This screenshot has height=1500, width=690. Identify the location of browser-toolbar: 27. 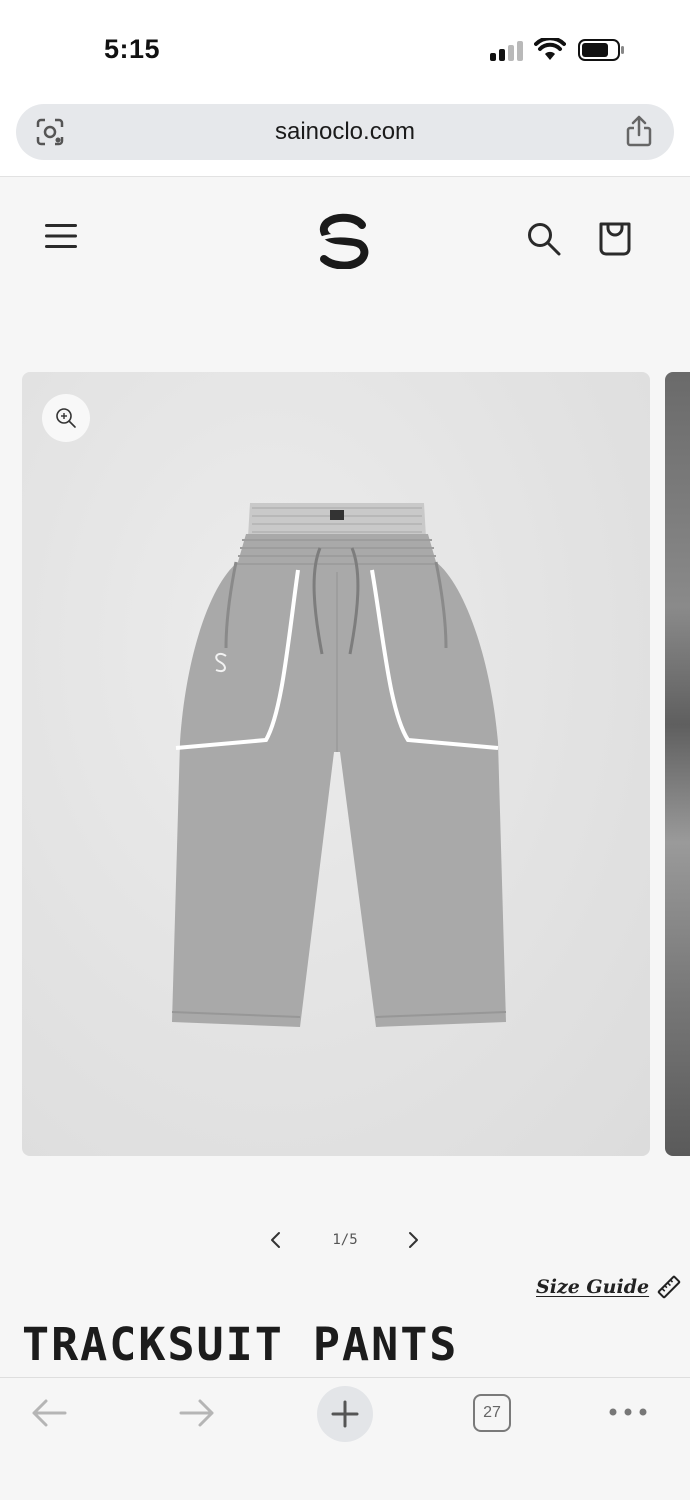
(345, 1438).